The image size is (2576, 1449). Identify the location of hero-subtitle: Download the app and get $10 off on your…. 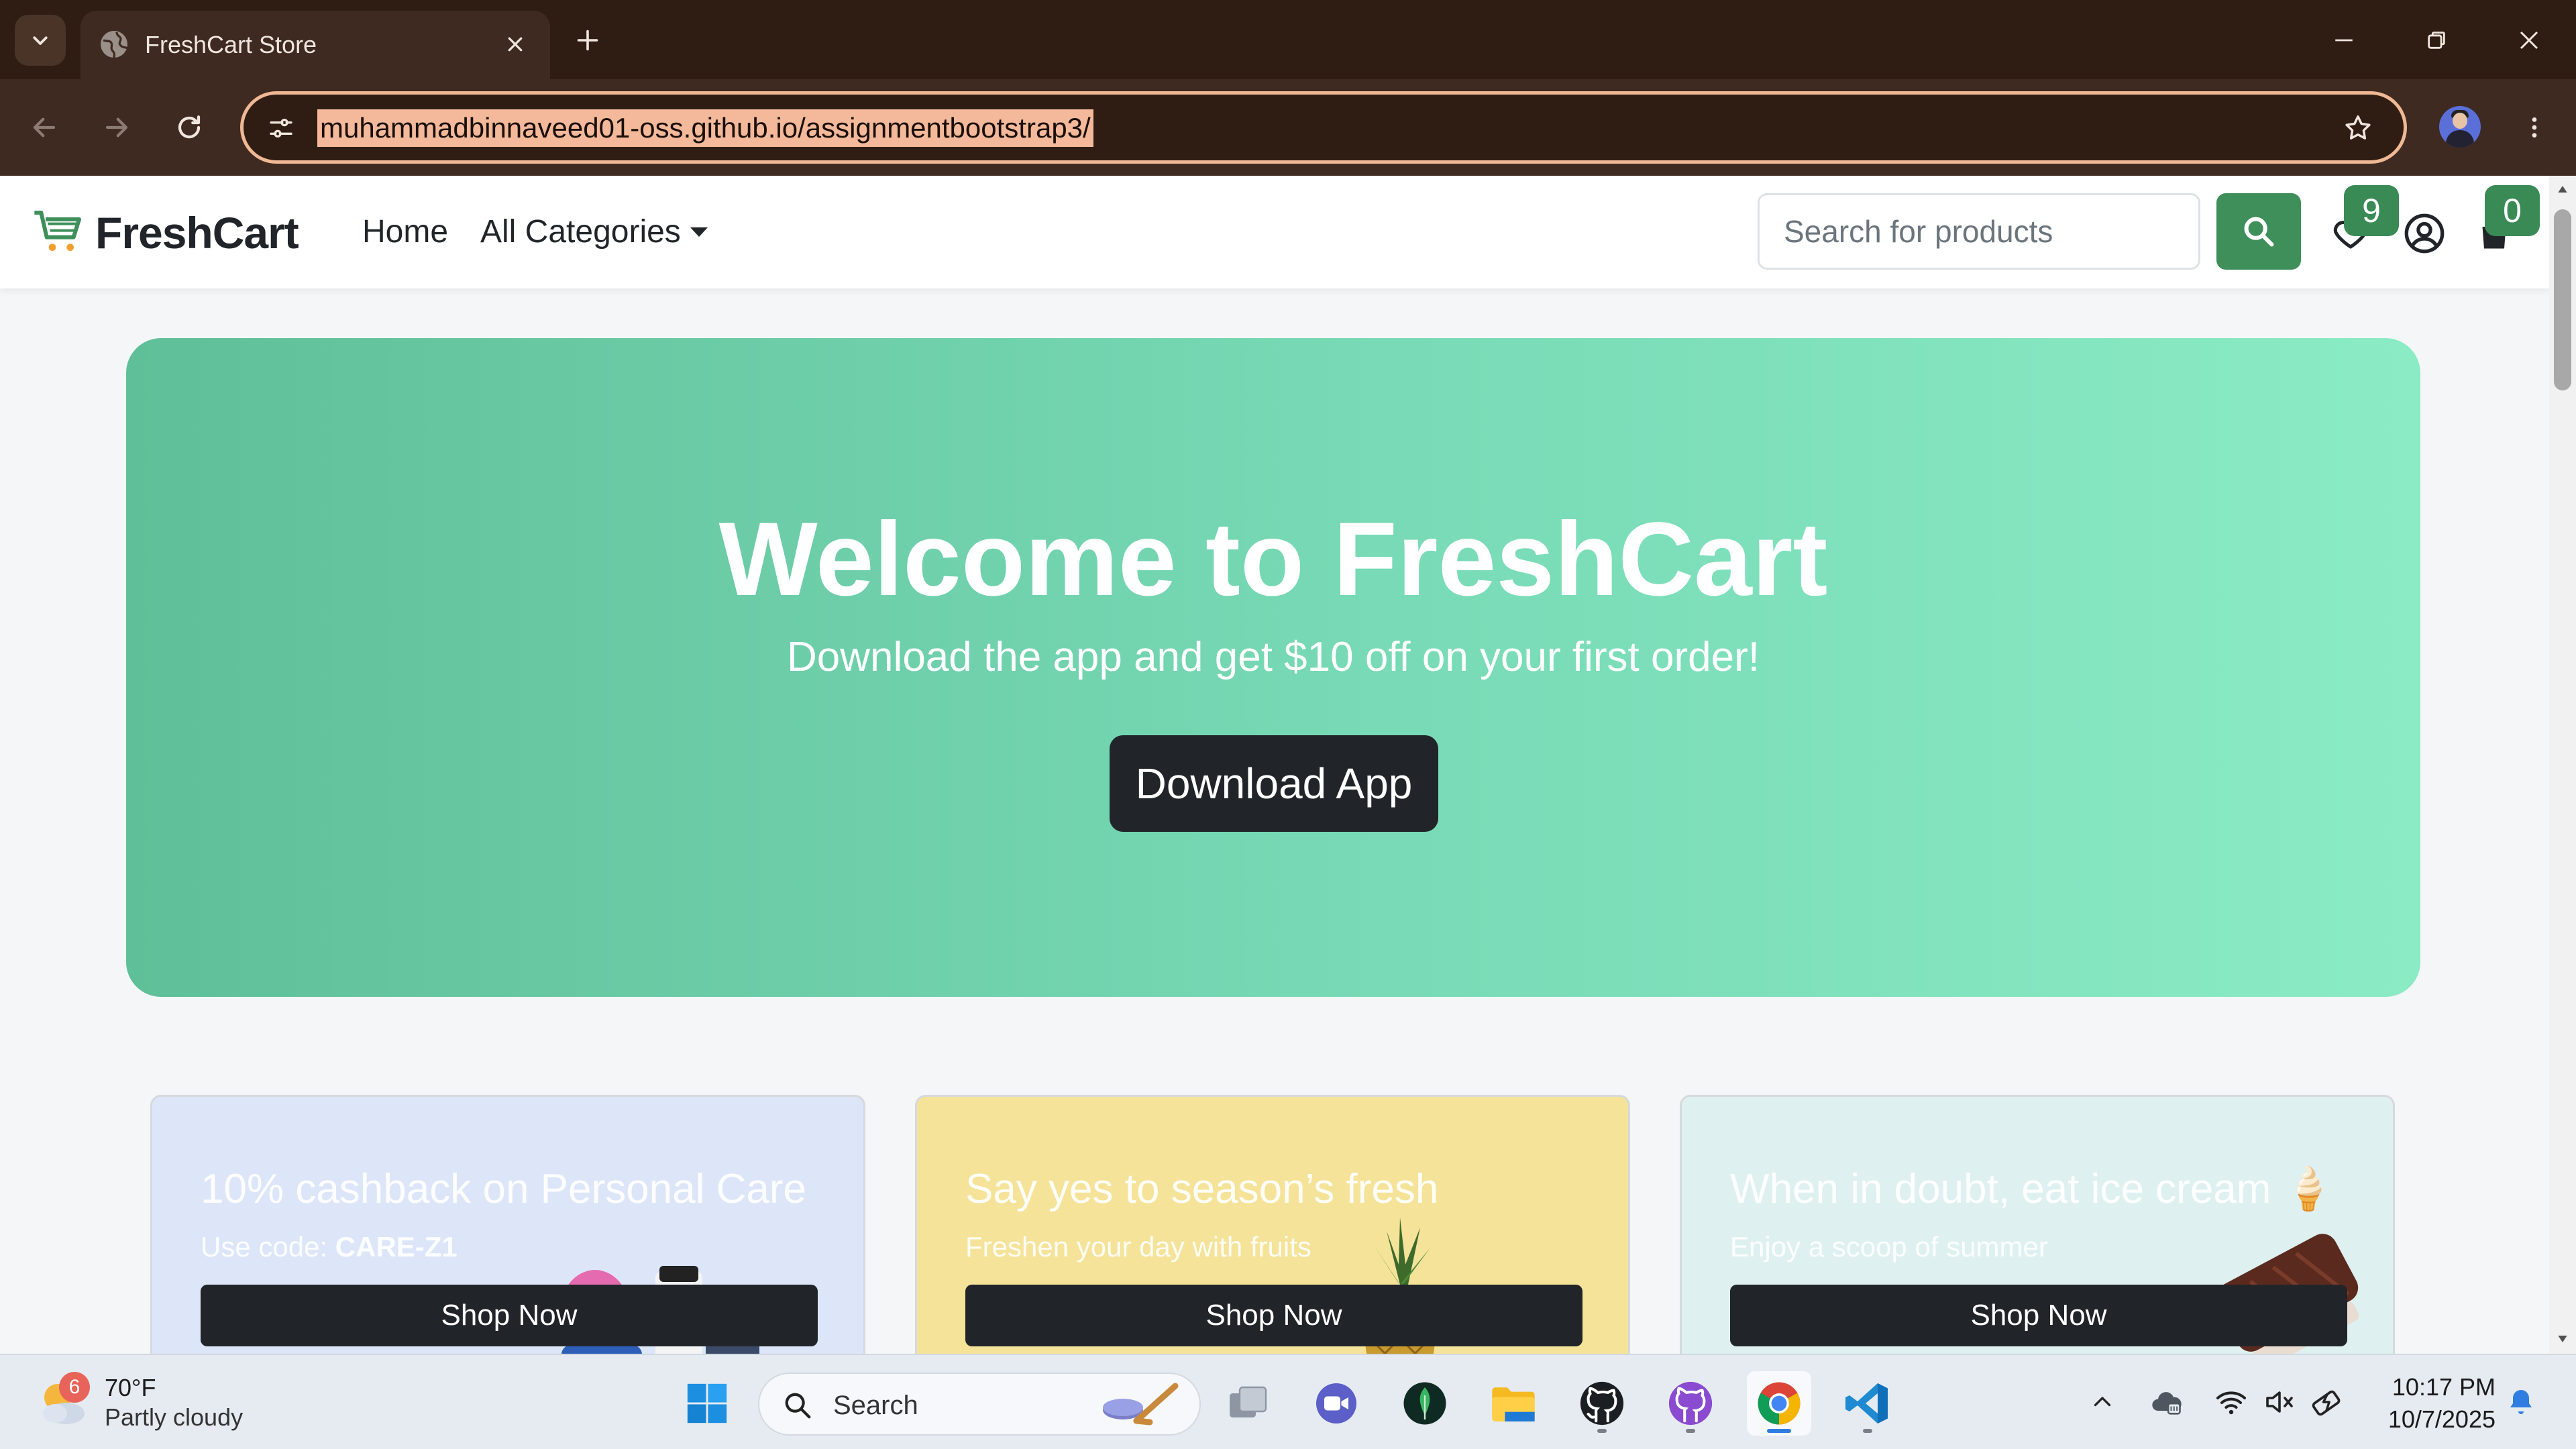
(1273, 657).